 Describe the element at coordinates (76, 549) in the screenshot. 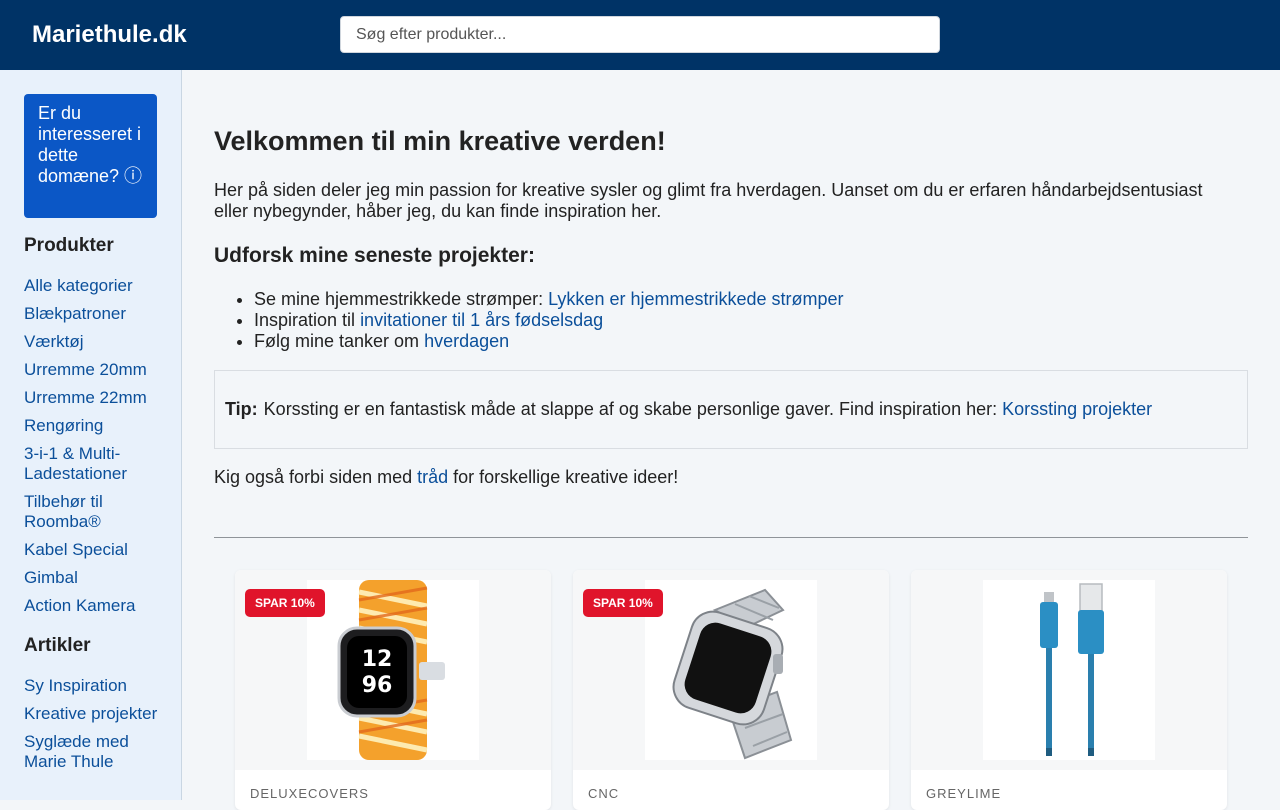

I see `sidebar-link: Kabel Special` at that location.